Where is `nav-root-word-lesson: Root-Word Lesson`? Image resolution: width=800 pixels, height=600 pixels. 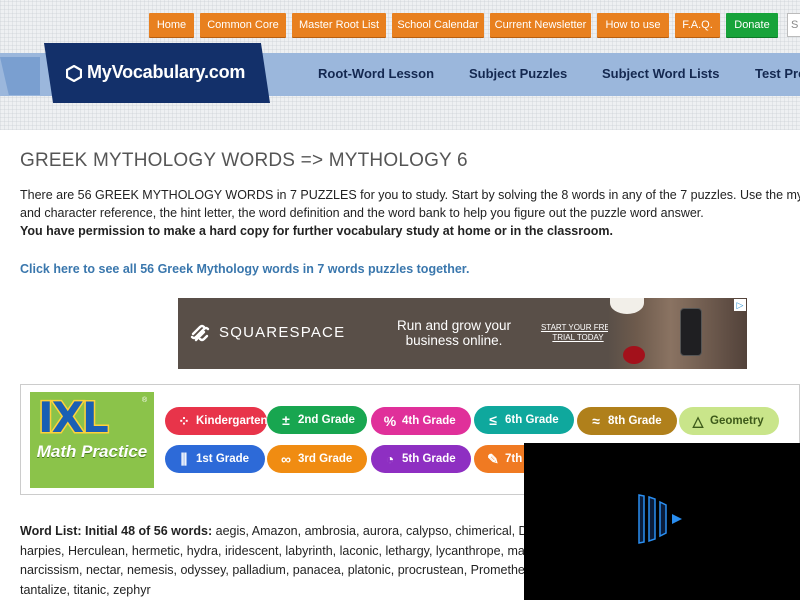 nav-root-word-lesson: Root-Word Lesson is located at coordinates (376, 74).